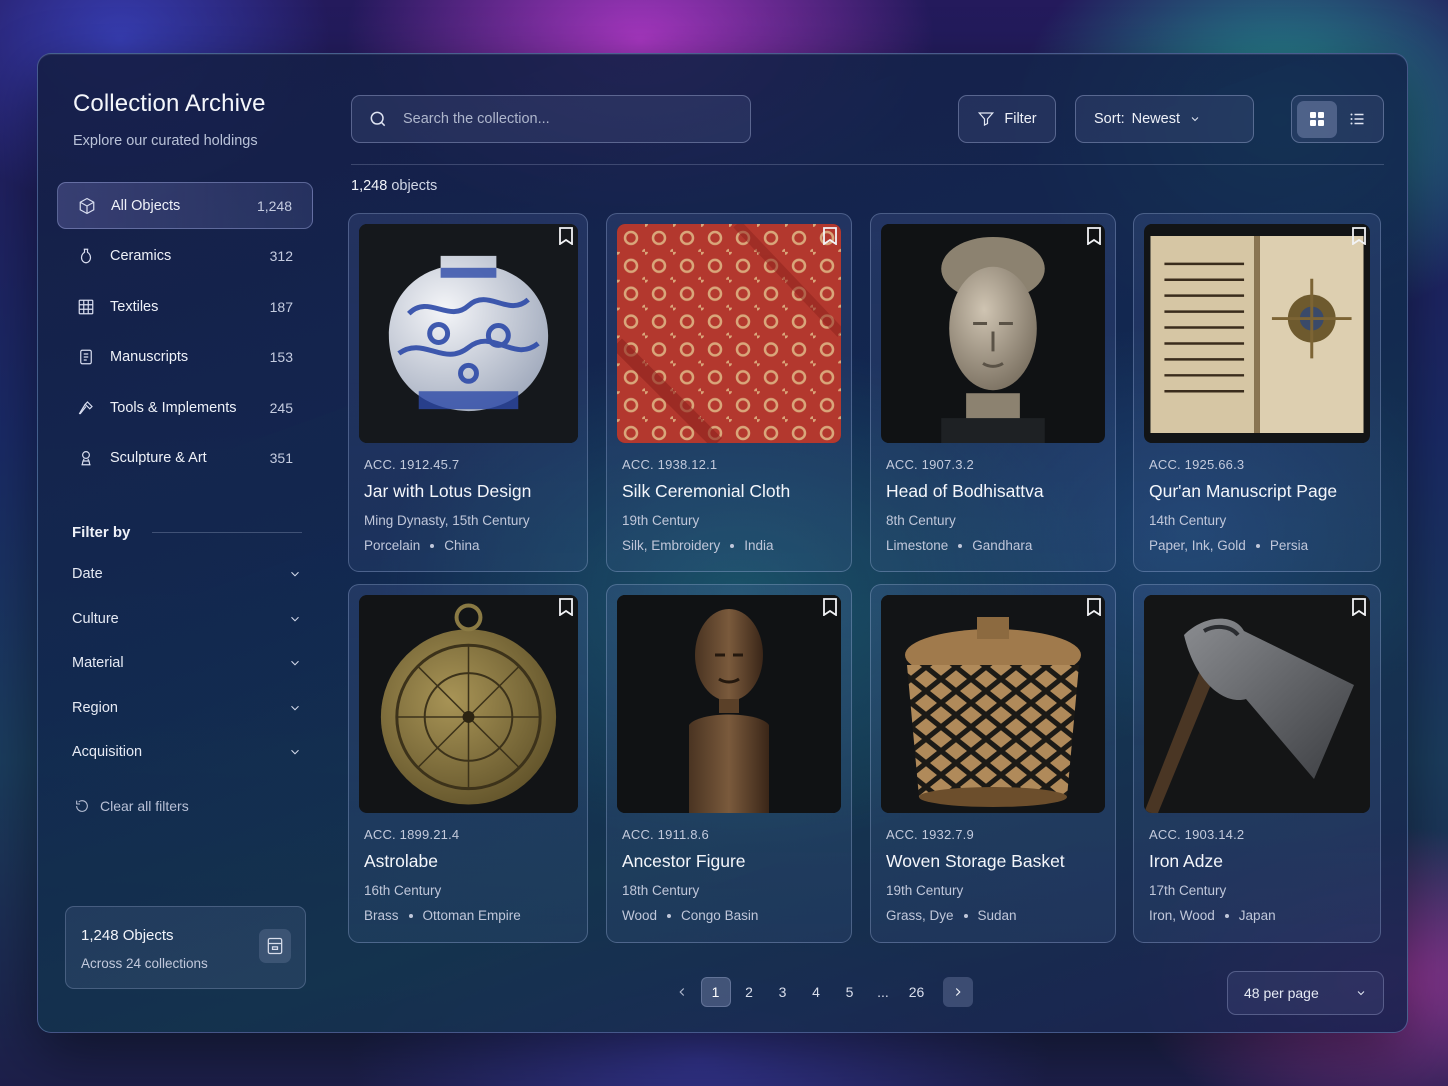 The width and height of the screenshot is (1448, 1086). Describe the element at coordinates (1257, 915) in the screenshot. I see `object-origin: Japan` at that location.